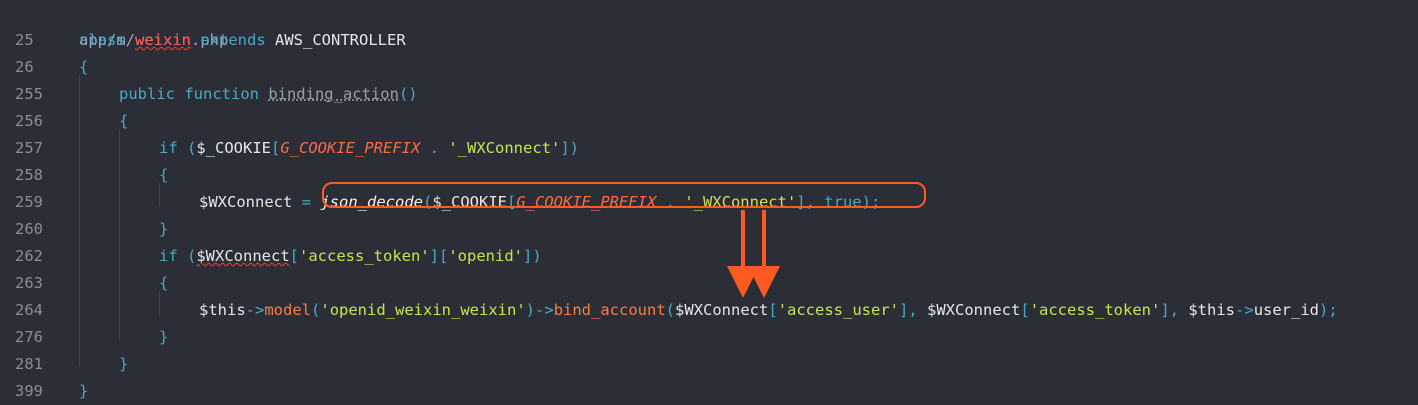  Describe the element at coordinates (753, 254) in the screenshot. I see `annotation-arrows` at that location.